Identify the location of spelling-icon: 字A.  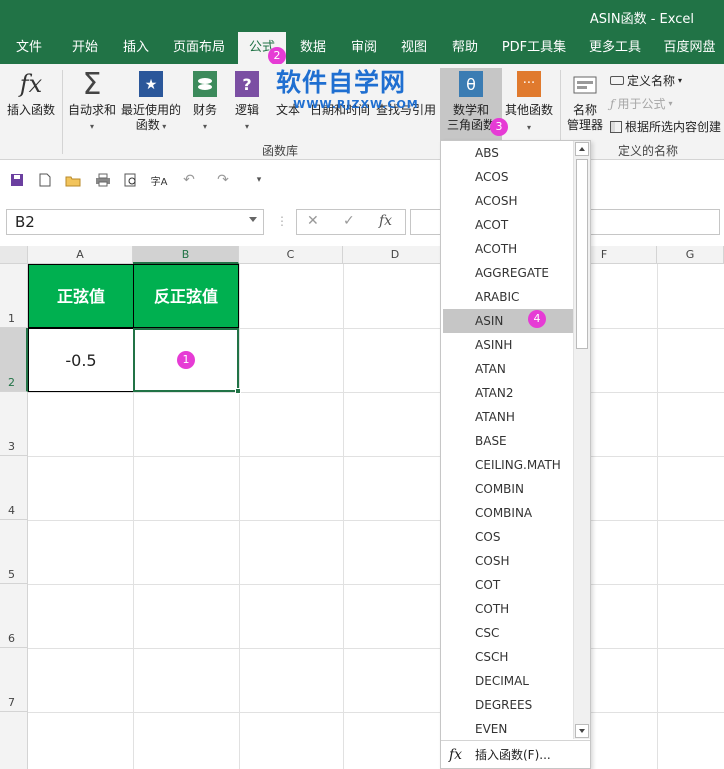
(159, 180).